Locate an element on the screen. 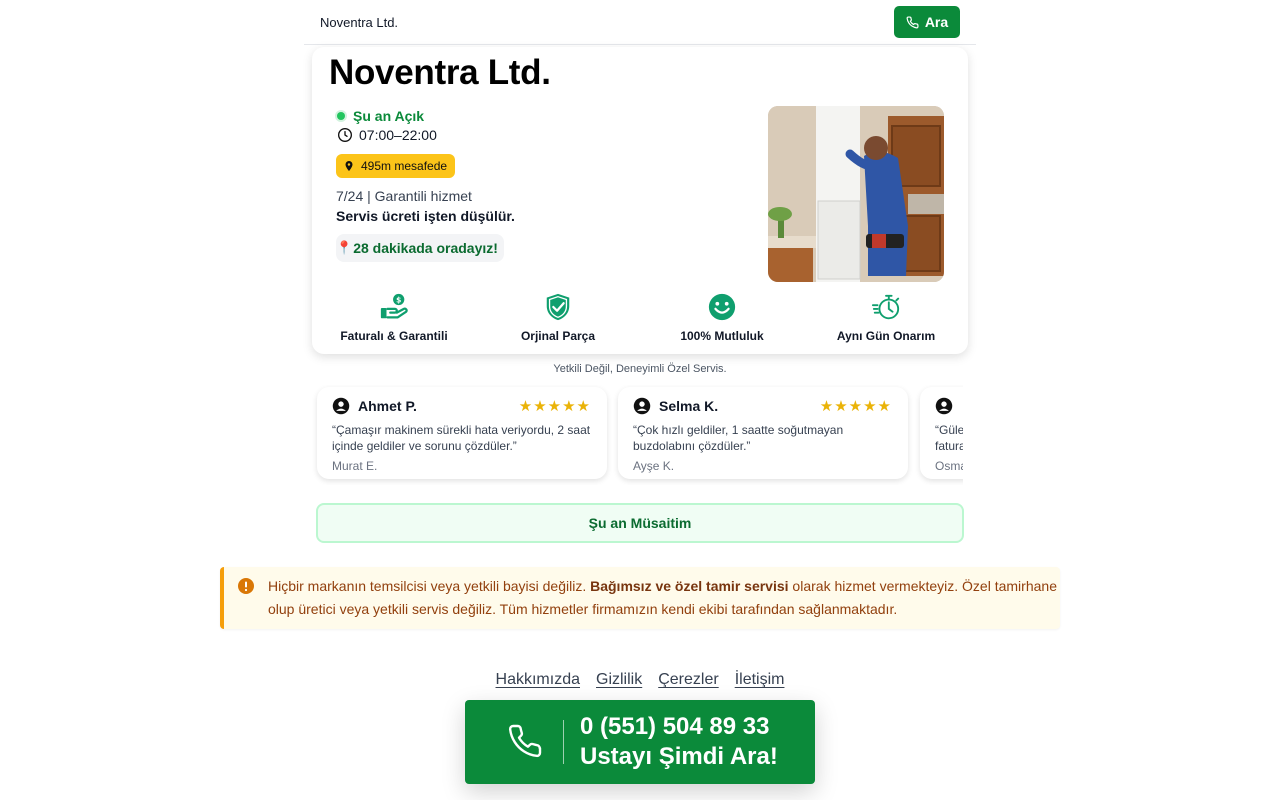 The height and width of the screenshot is (800, 1280). call-button-label: Ara is located at coordinates (936, 22).